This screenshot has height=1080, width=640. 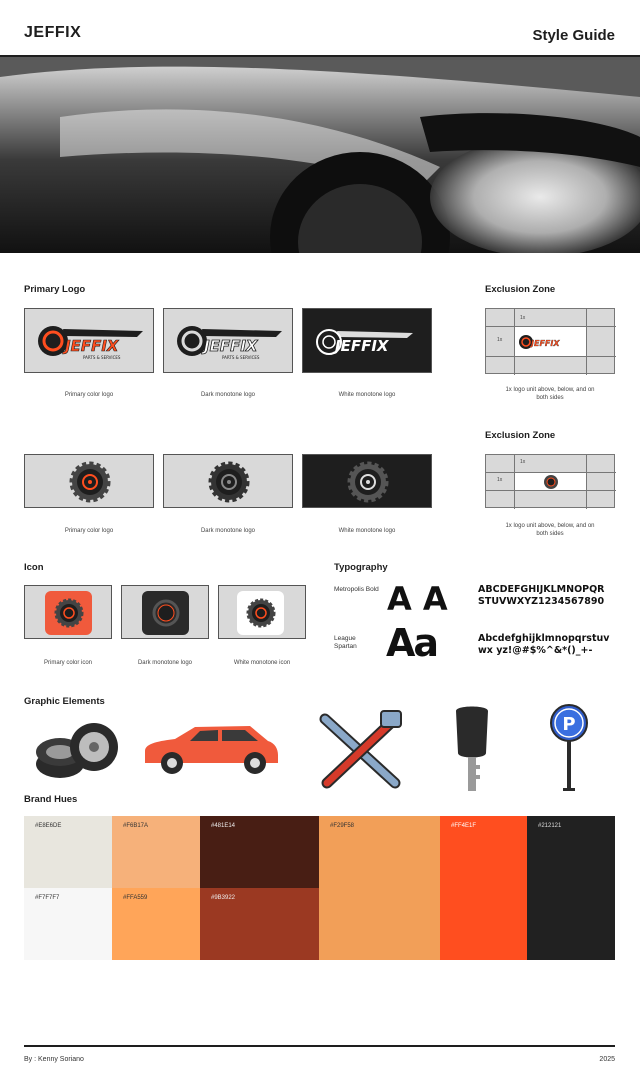 I want to click on white-monotone-icon-tile, so click(x=262, y=612).